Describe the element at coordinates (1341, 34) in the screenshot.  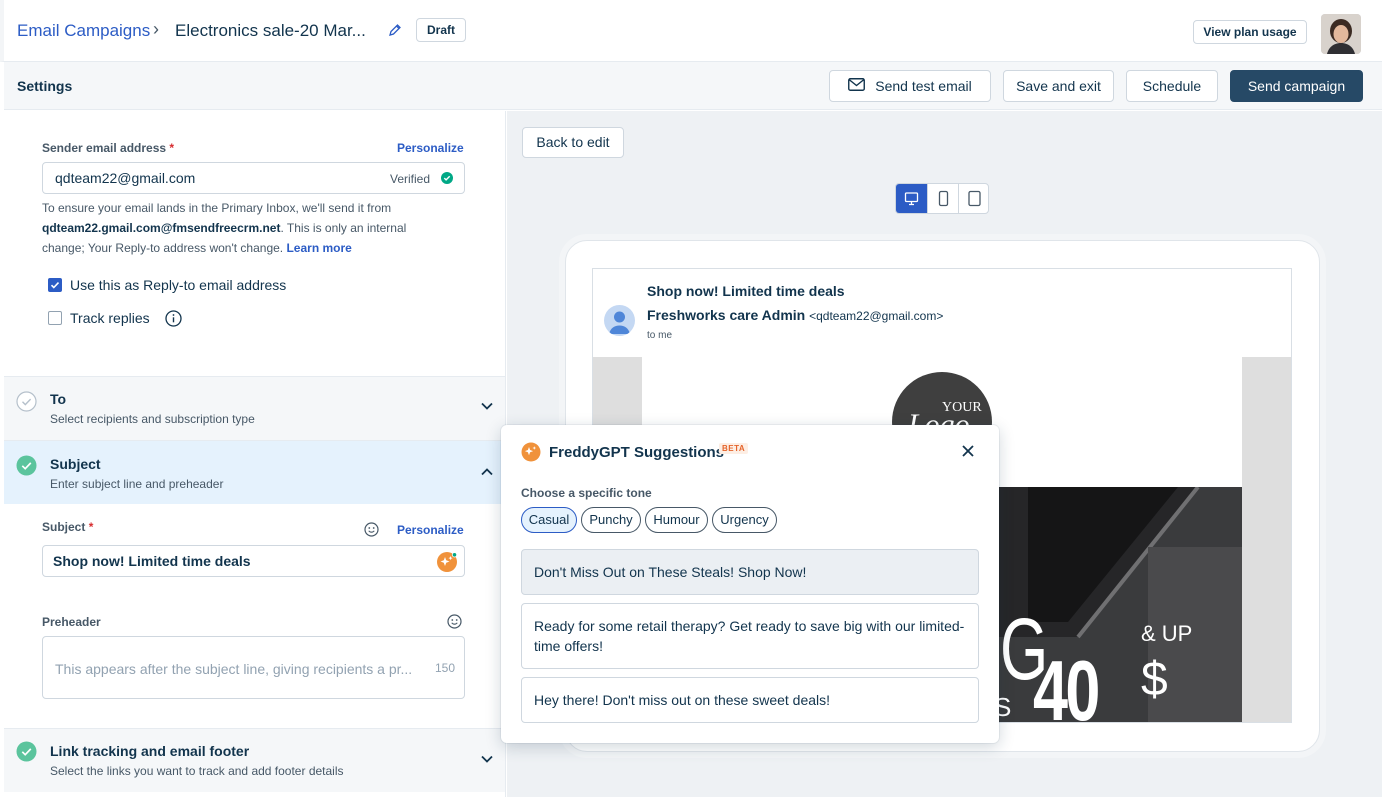
I see `user-avatar` at that location.